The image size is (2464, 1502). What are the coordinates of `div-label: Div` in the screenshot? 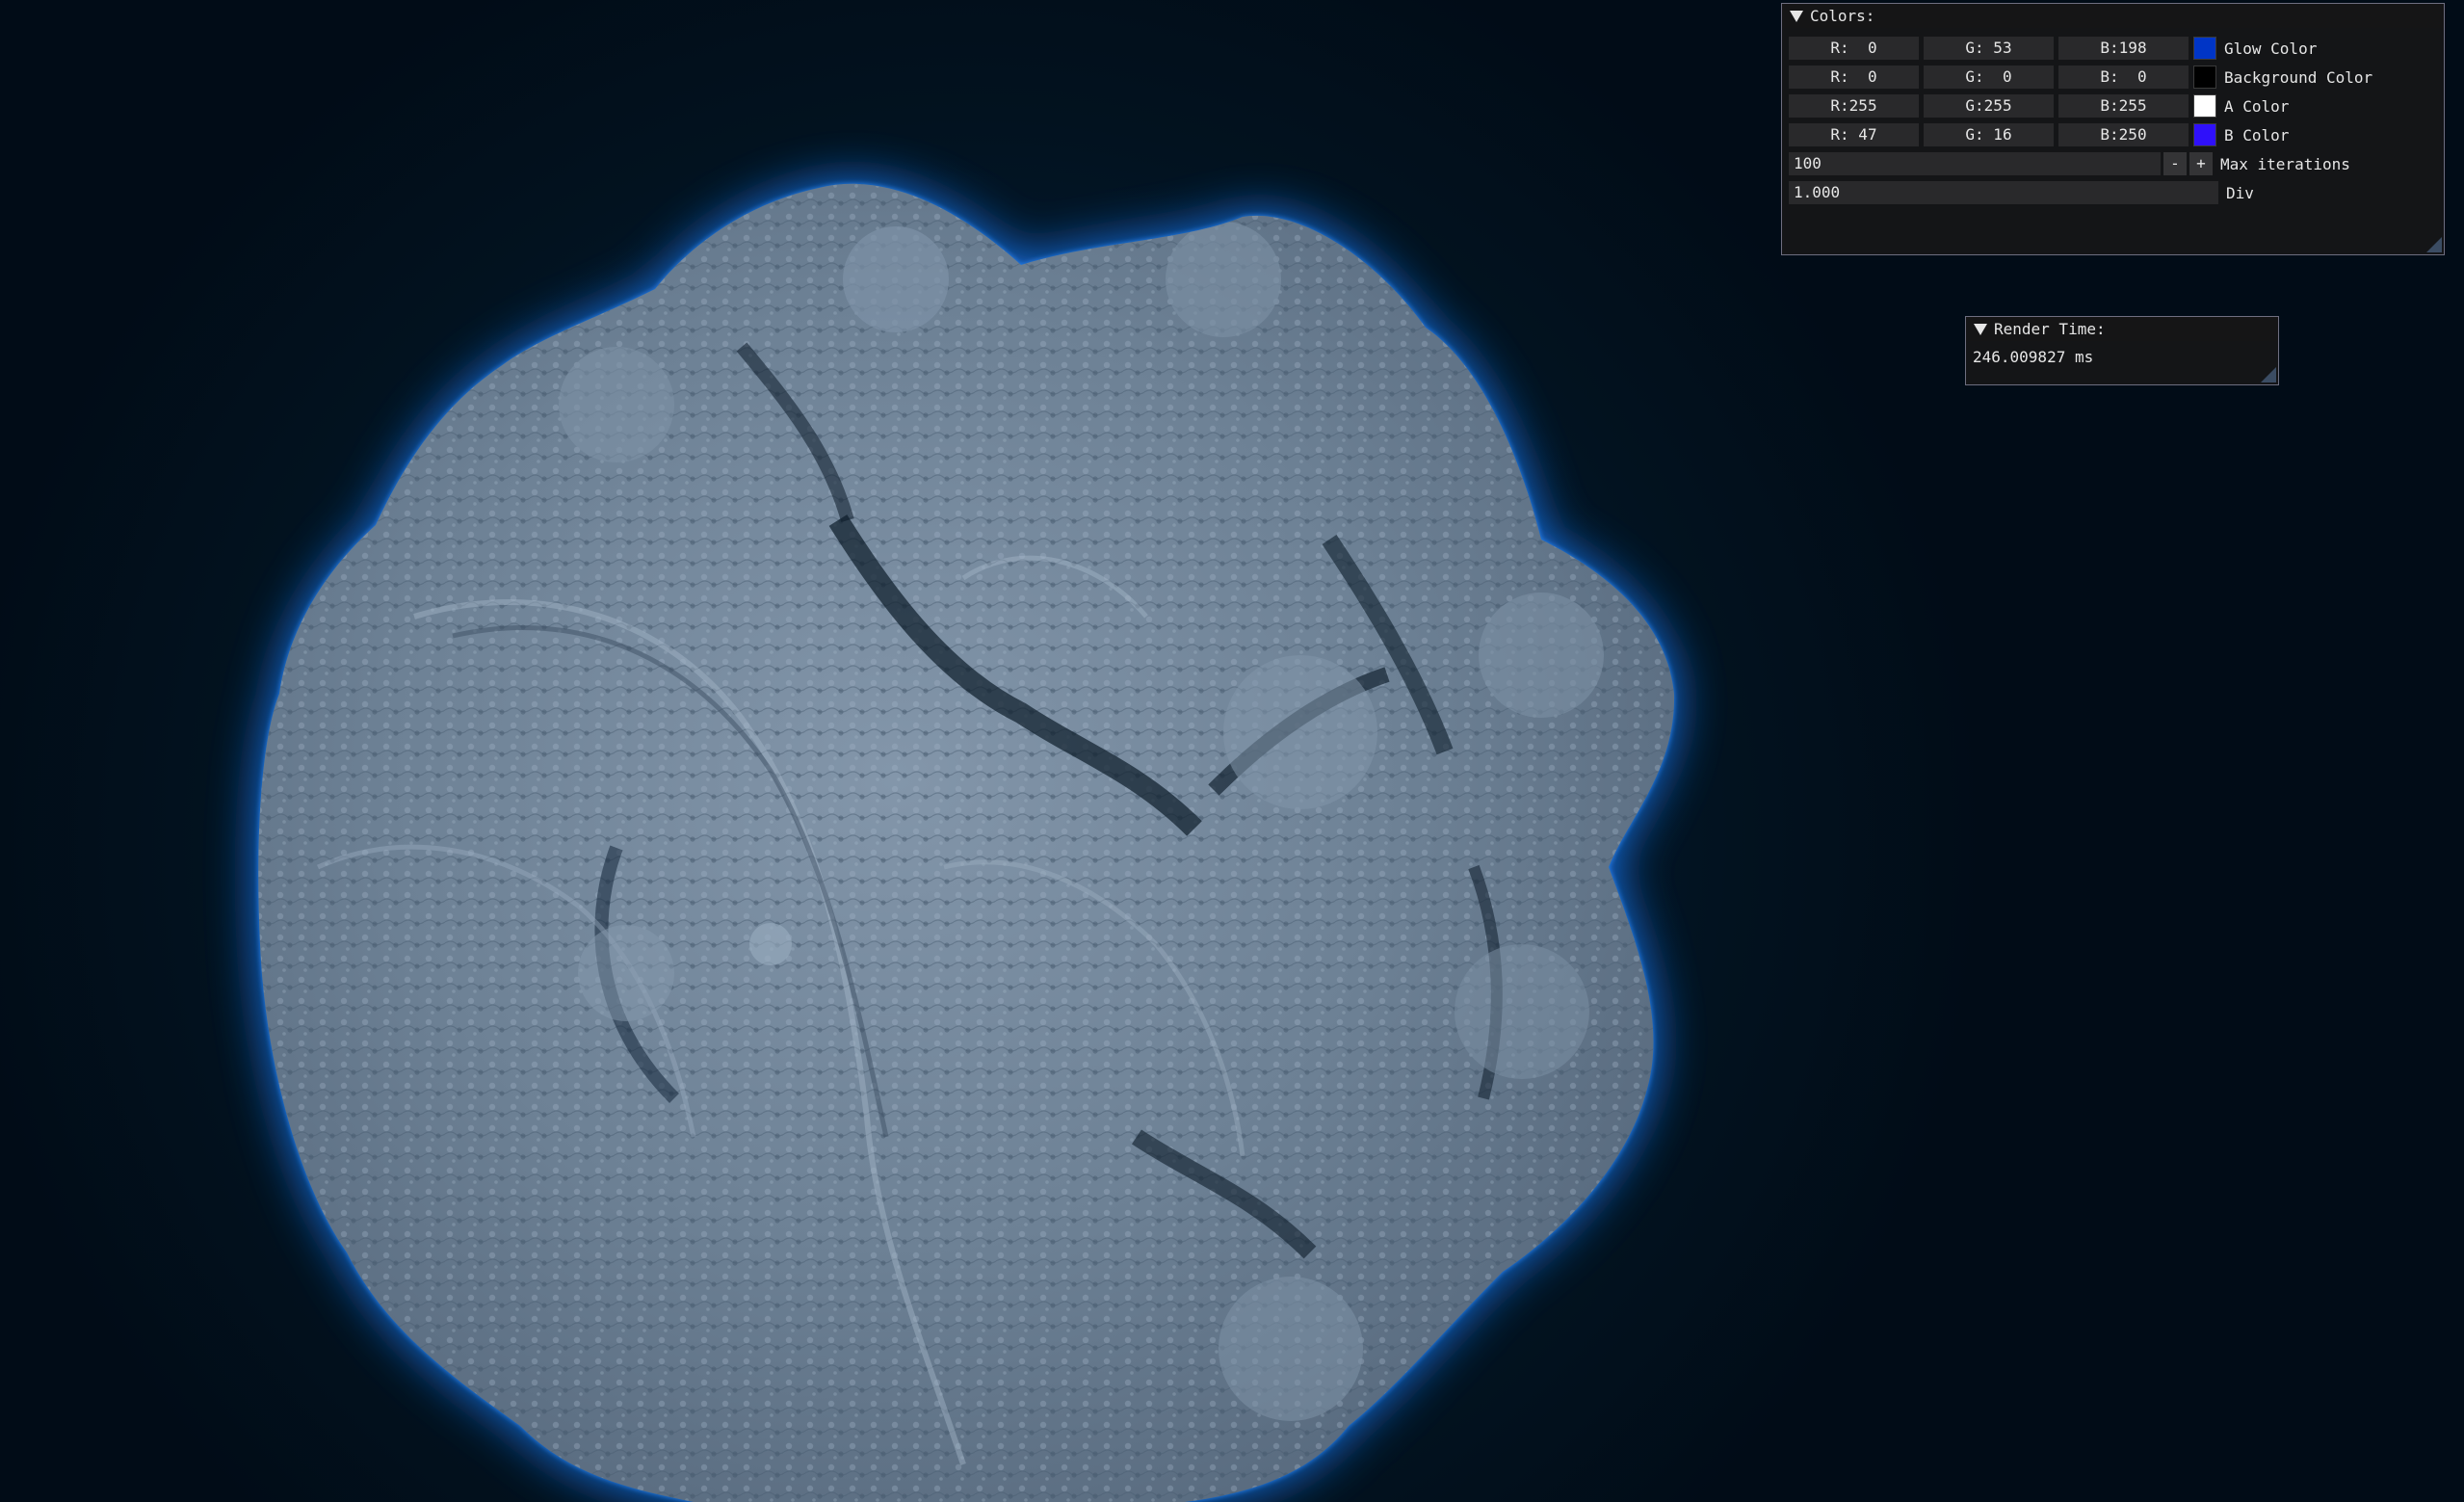 It's located at (2240, 192).